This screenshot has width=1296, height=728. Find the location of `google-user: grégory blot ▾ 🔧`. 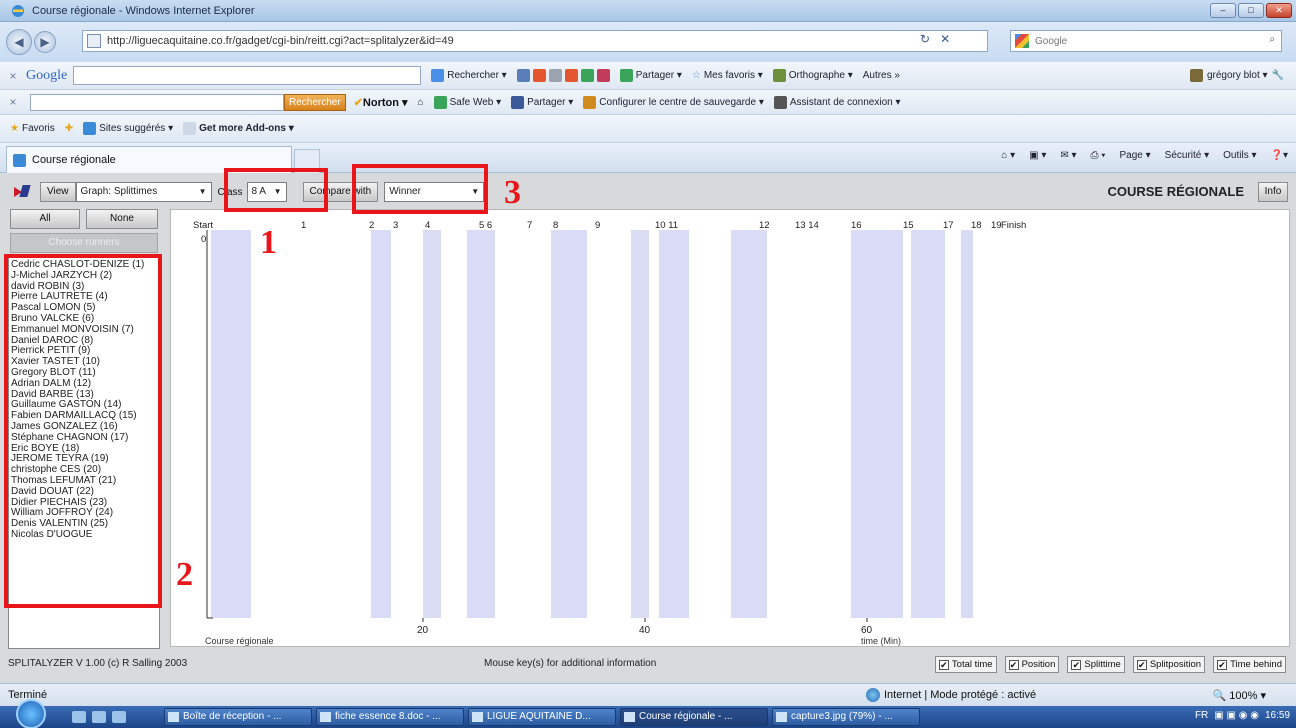

google-user: grégory blot ▾ 🔧 is located at coordinates (1236, 75).